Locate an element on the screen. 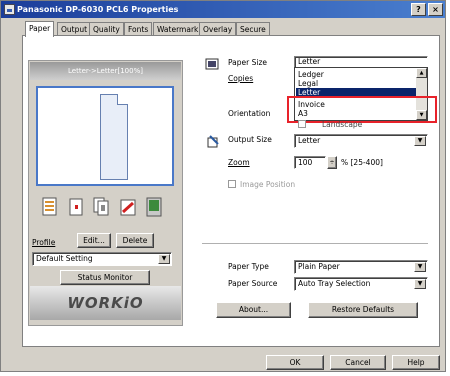  paper-source-label: Paper Source is located at coordinates (253, 283).